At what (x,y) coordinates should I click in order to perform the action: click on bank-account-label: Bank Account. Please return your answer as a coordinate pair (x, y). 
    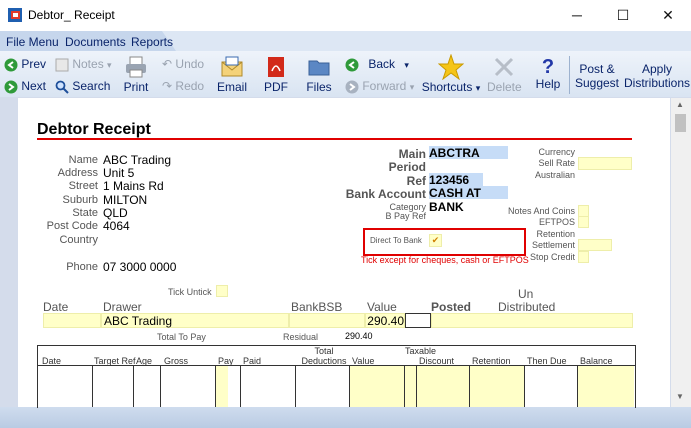
    Looking at the image, I should click on (385, 194).